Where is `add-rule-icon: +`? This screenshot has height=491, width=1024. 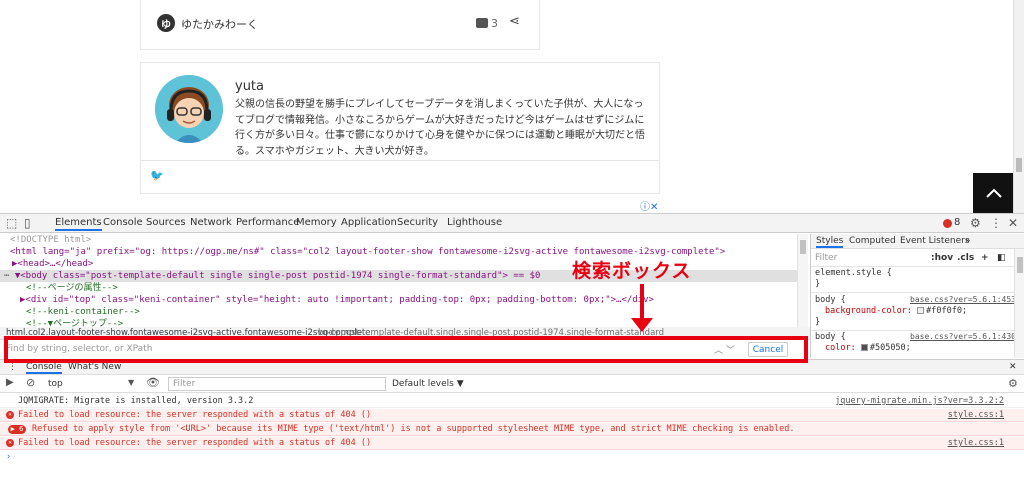
add-rule-icon: + is located at coordinates (985, 258).